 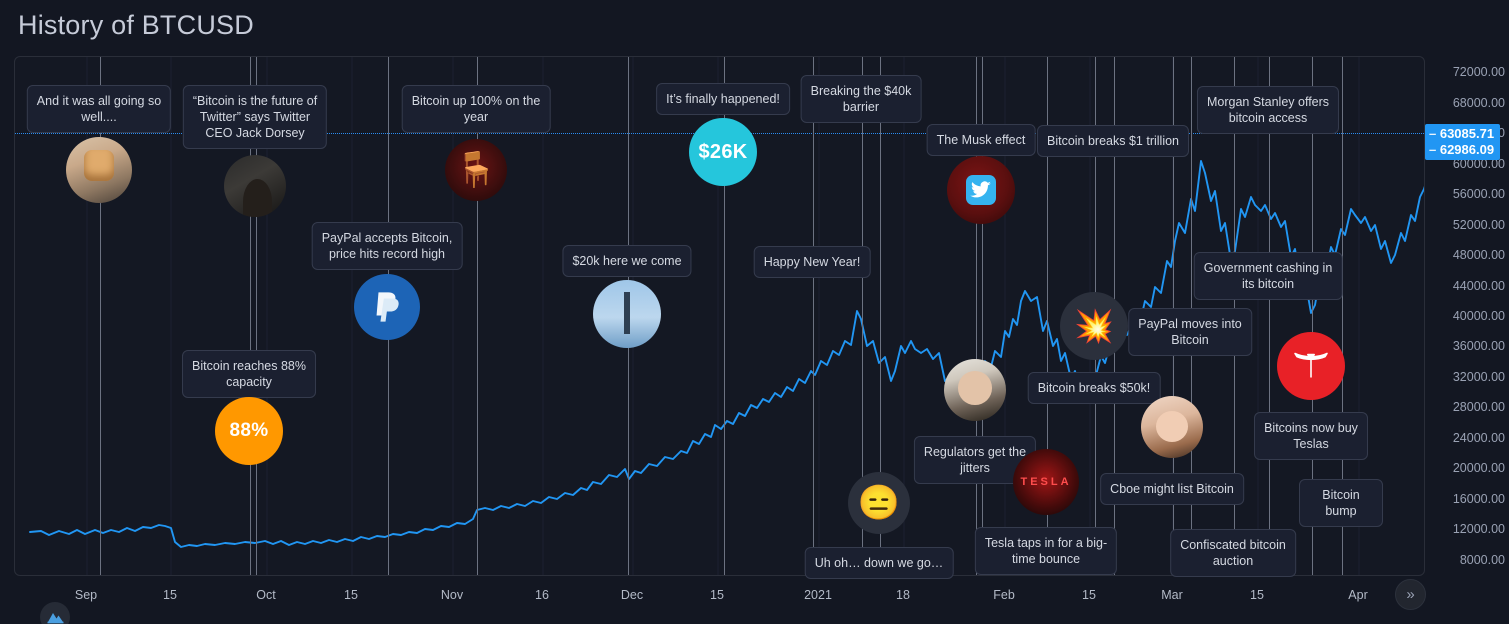 I want to click on y-axis-tick: 44000.00, so click(x=1478, y=285).